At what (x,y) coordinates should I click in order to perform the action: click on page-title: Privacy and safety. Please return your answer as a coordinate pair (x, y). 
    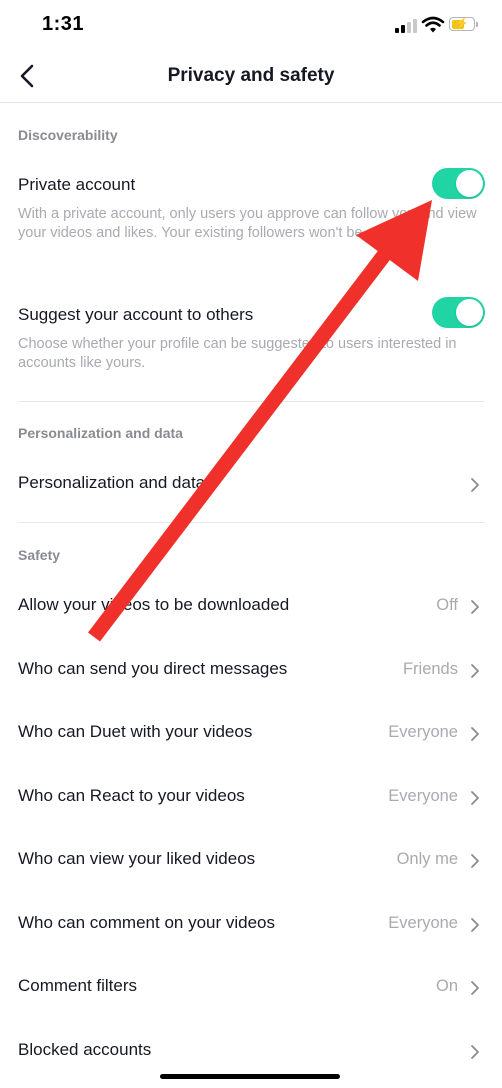
    Looking at the image, I should click on (251, 75).